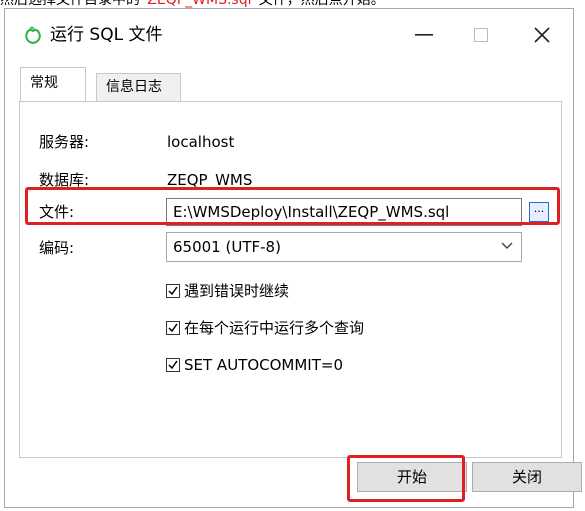 This screenshot has width=585, height=511. What do you see at coordinates (237, 291) in the screenshot?
I see `checkbox-label: 遇到错误时继续` at bounding box center [237, 291].